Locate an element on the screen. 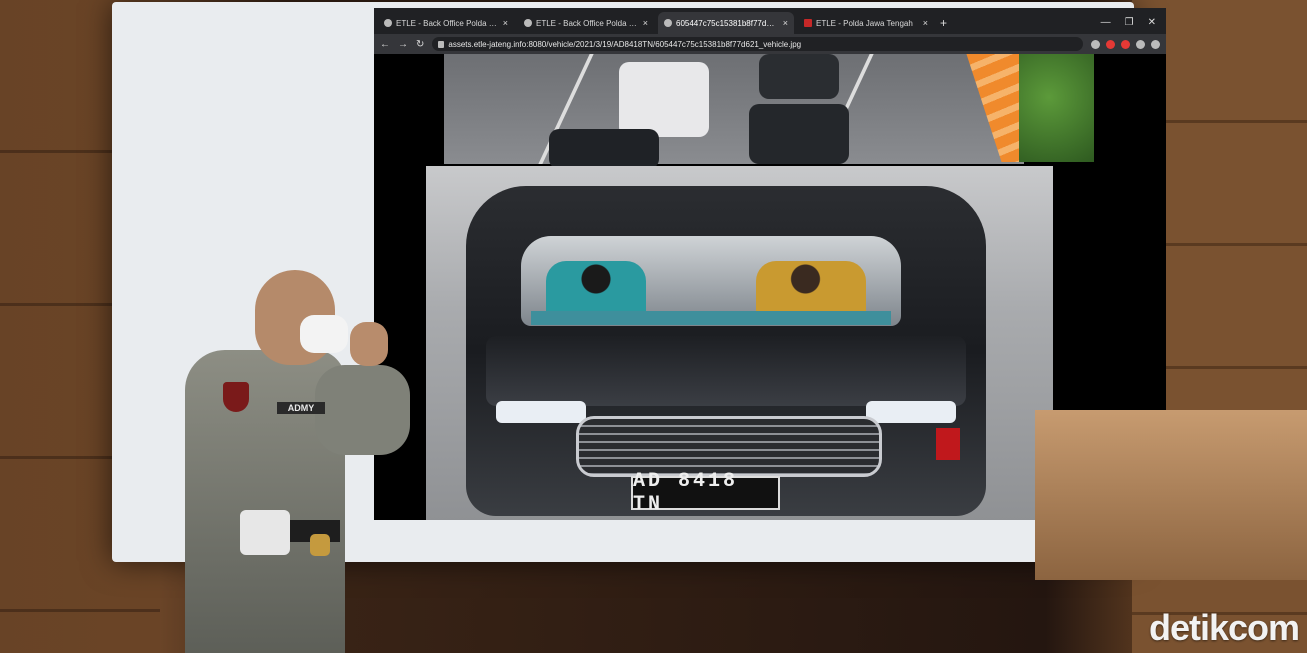 Image resolution: width=1307 pixels, height=653 pixels. tab-label: ETLE - Polda Jawa Tengah is located at coordinates (864, 23).